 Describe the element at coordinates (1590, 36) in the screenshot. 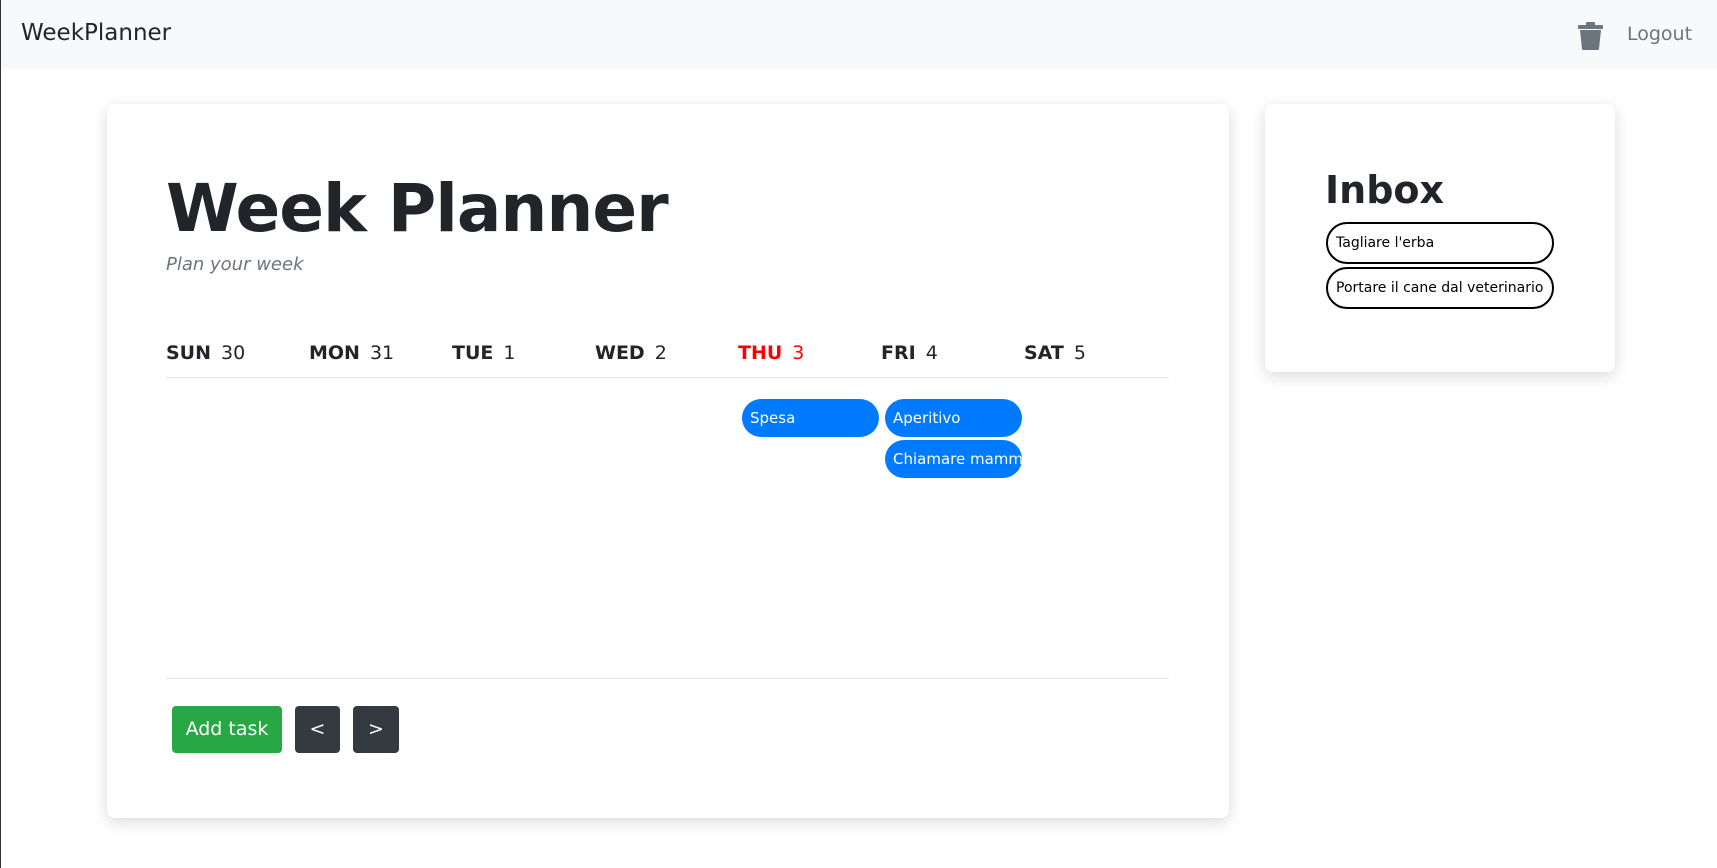

I see `trash-icon` at that location.